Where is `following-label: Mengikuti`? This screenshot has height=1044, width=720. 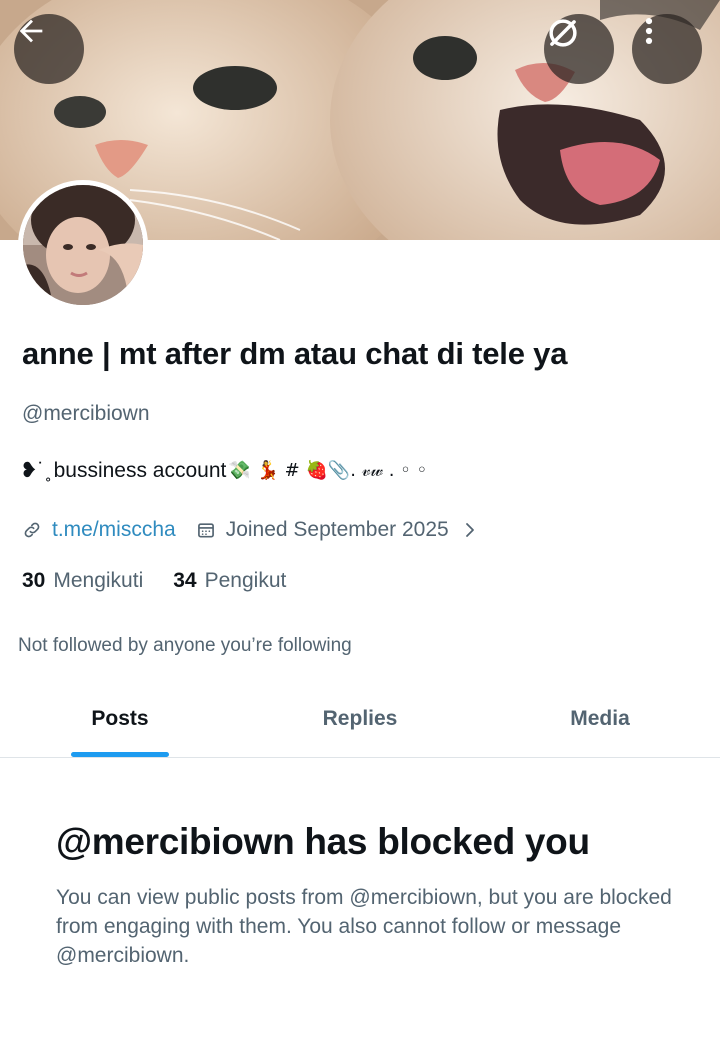
following-label: Mengikuti is located at coordinates (98, 580).